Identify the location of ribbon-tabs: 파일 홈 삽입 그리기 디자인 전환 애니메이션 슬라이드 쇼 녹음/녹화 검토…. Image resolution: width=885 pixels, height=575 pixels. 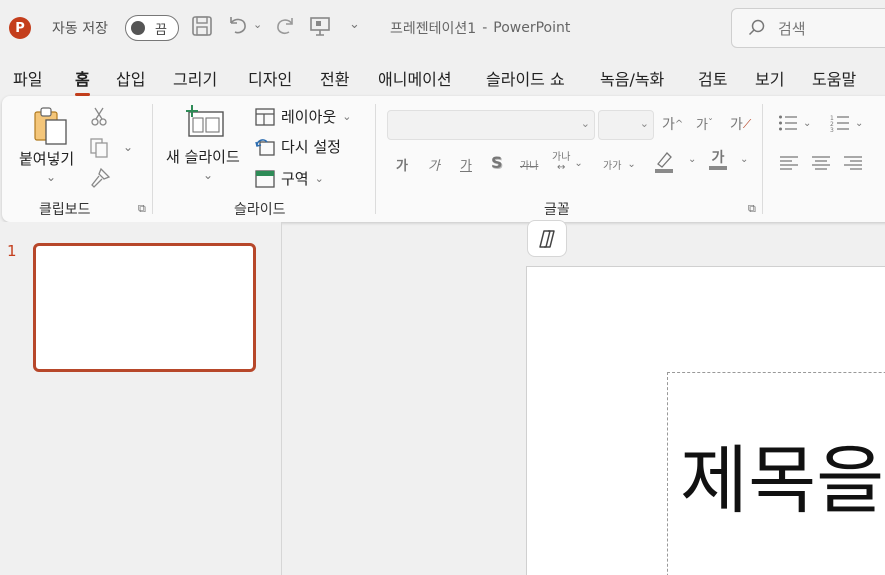
(442, 79).